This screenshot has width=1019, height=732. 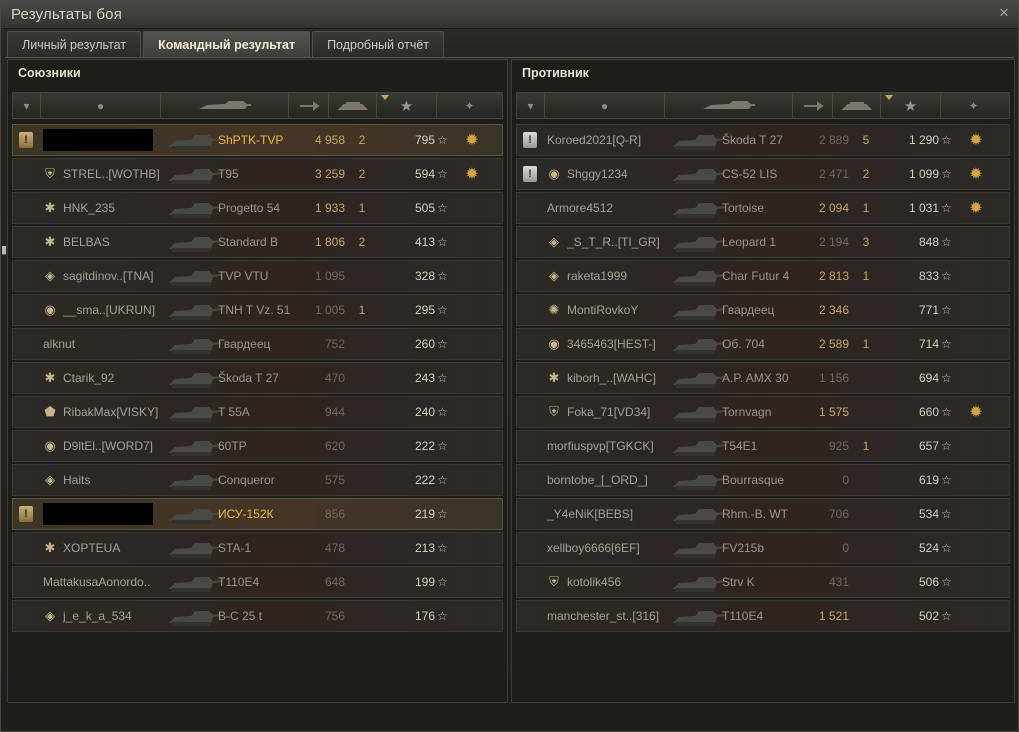 What do you see at coordinates (108, 344) in the screenshot?
I see `player-name: alknut` at bounding box center [108, 344].